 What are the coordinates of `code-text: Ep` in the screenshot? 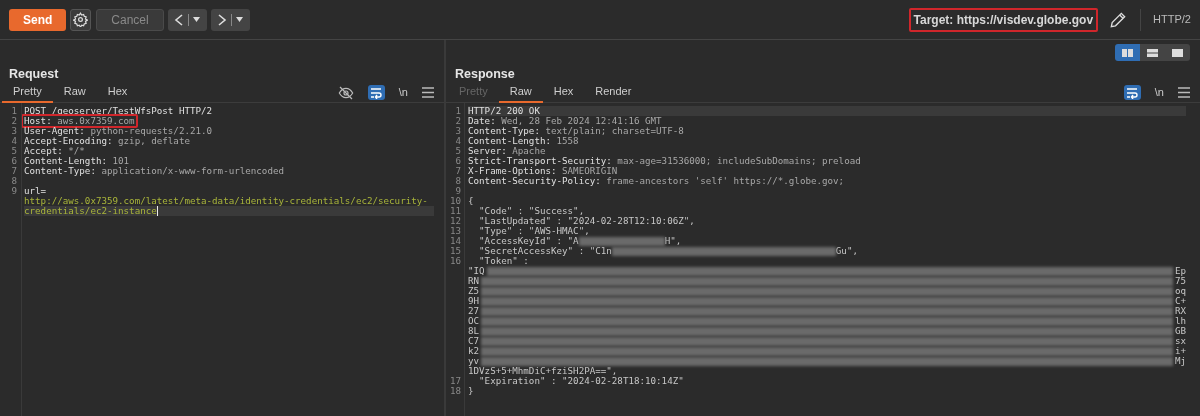 It's located at (1180, 271).